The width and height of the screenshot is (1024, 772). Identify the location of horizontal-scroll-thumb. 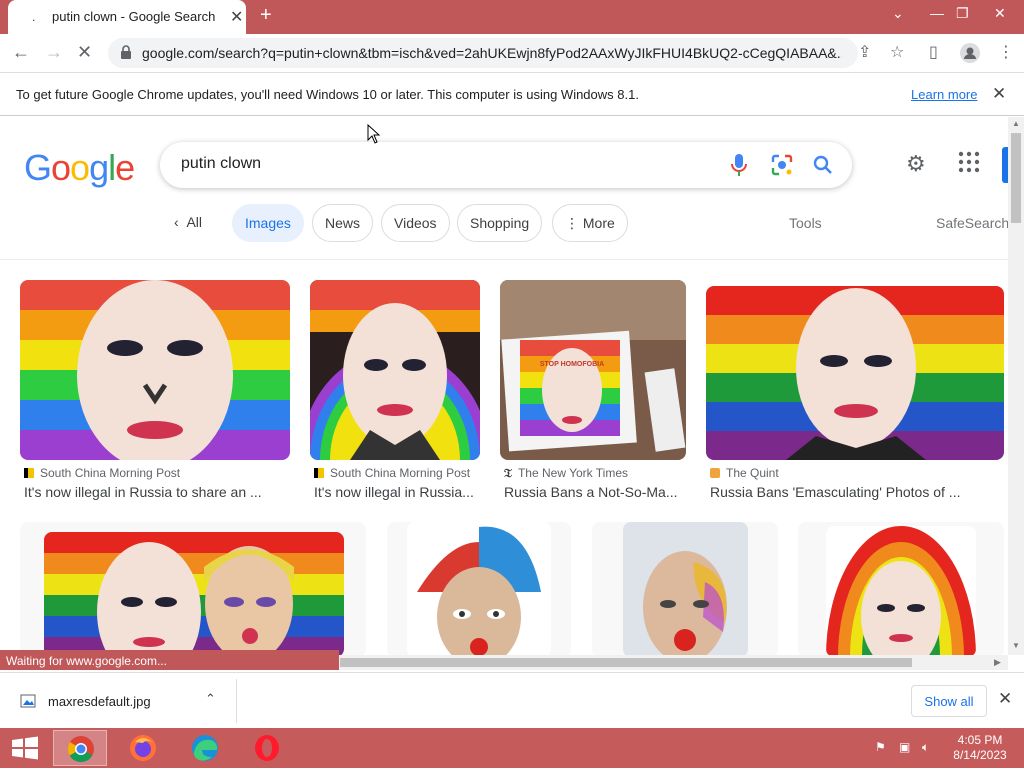
(626, 662).